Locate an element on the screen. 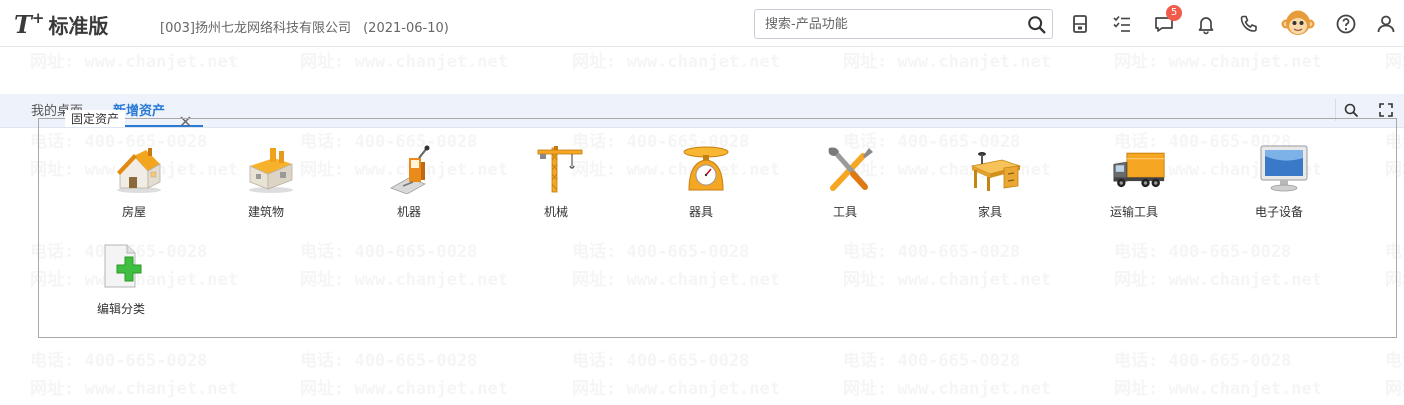 This screenshot has height=405, width=1404. avatar is located at coordinates (1298, 24).